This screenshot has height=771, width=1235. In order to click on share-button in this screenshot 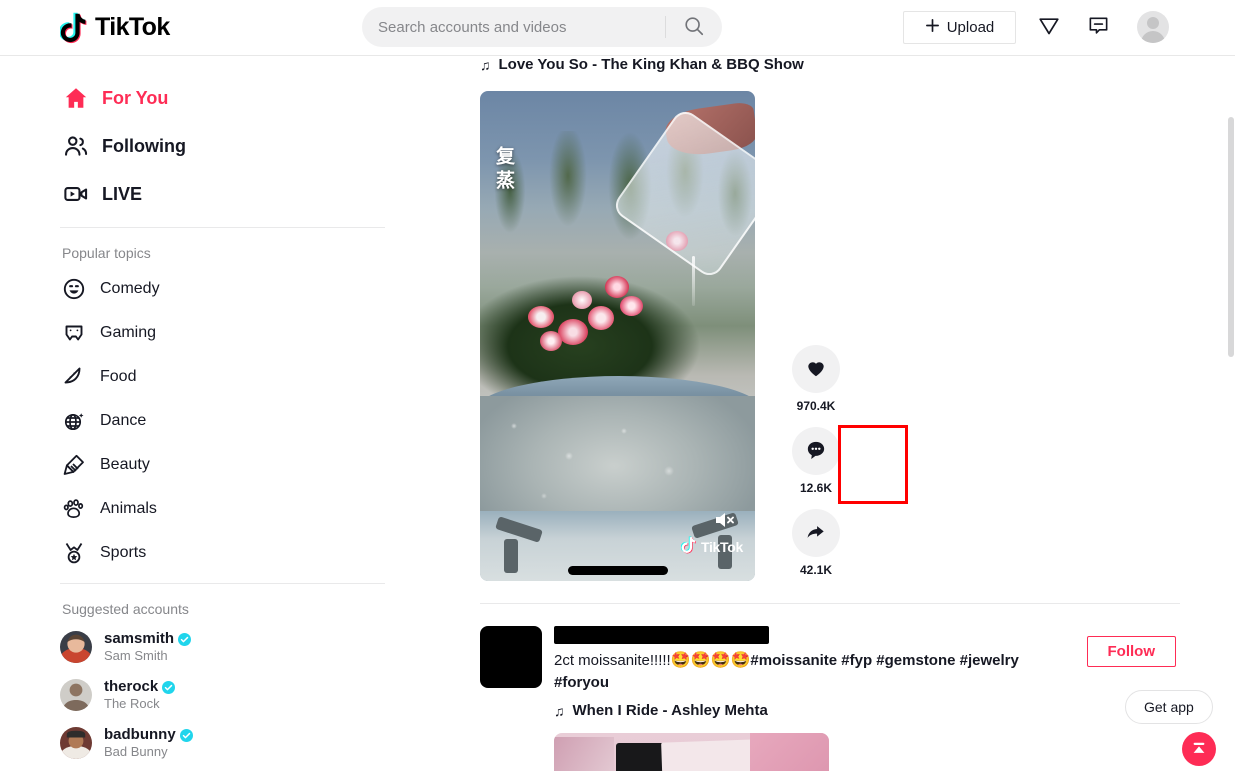, I will do `click(816, 533)`.